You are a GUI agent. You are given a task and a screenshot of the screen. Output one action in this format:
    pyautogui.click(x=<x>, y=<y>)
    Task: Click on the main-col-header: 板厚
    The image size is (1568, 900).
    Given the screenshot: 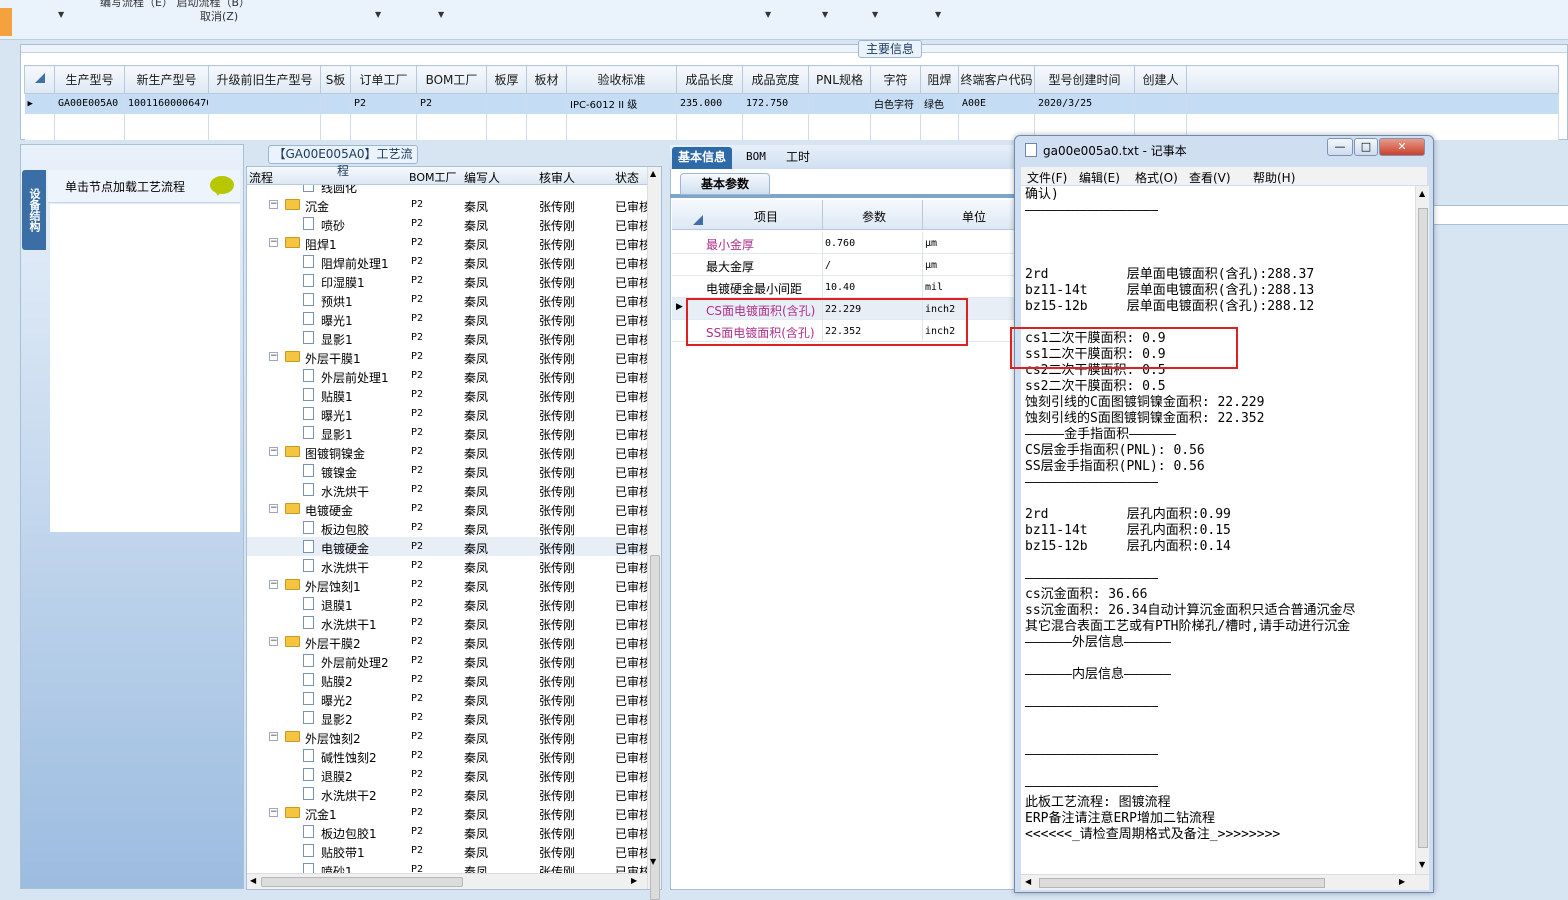 What is the action you would take?
    pyautogui.click(x=506, y=79)
    